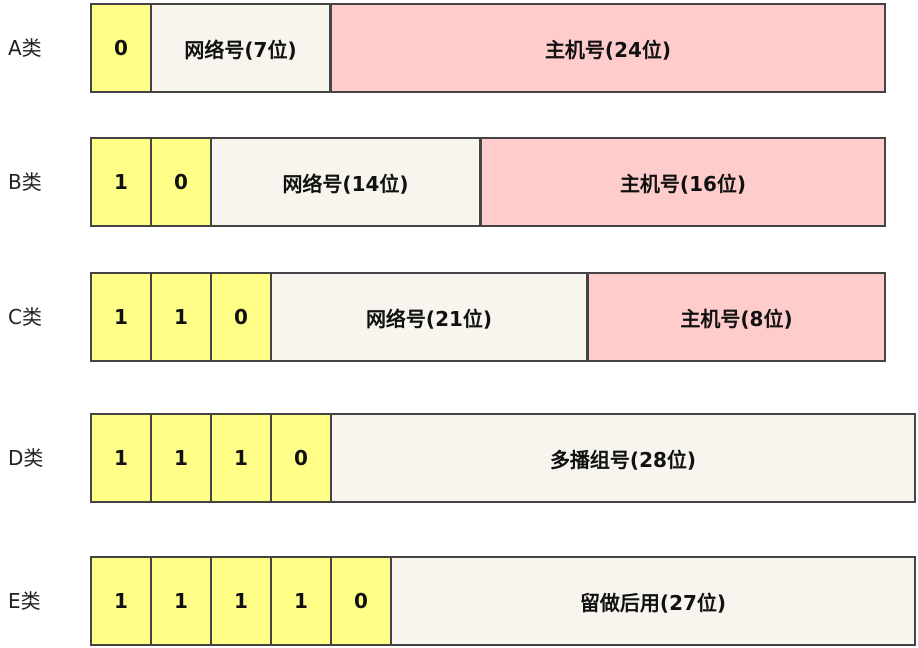 Image resolution: width=918 pixels, height=648 pixels. Describe the element at coordinates (608, 48) in the screenshot. I see `host-field: 主机号(24位)` at that location.